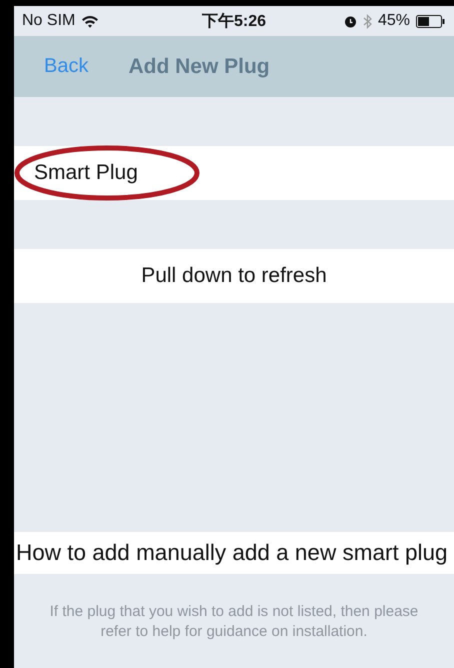 The image size is (454, 668). Describe the element at coordinates (431, 21) in the screenshot. I see `battery-icon` at that location.